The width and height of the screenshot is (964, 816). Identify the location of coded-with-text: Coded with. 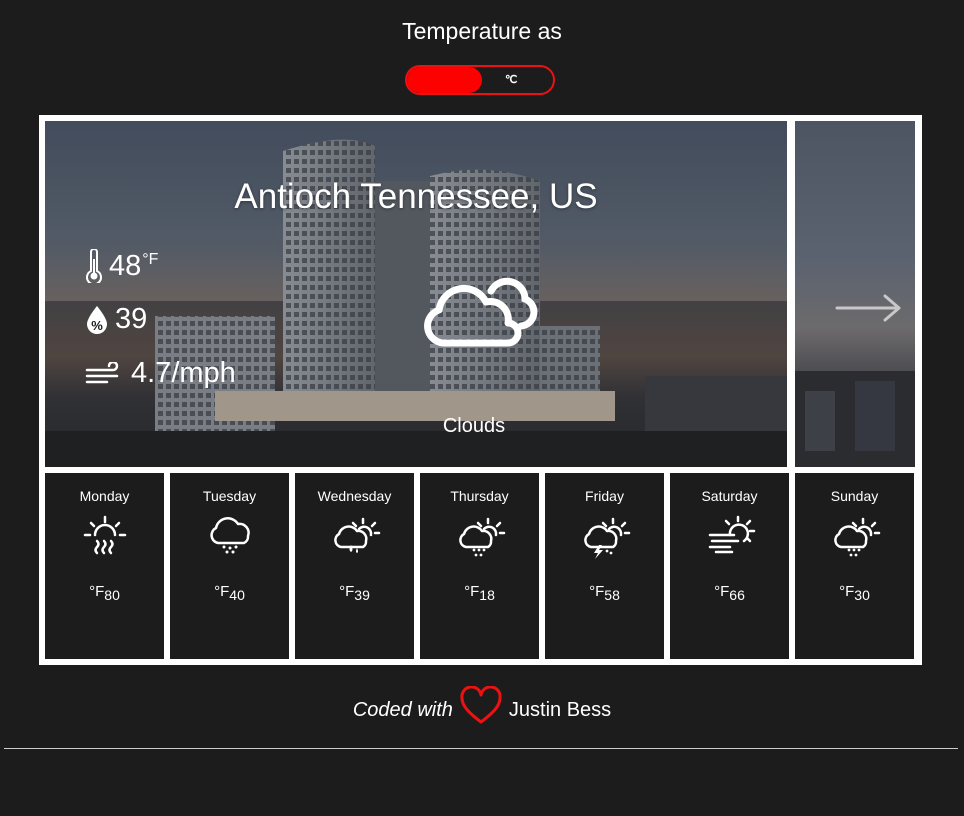
(402, 709).